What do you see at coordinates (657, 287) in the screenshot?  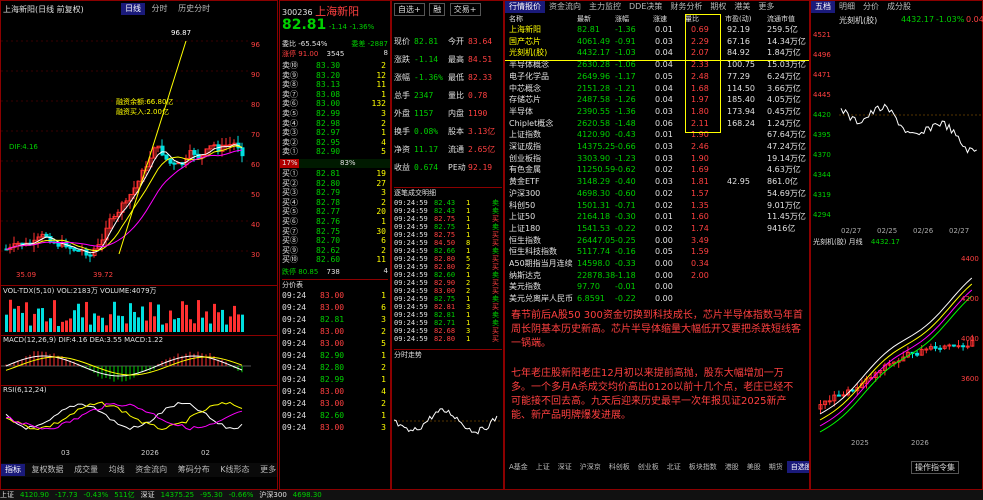 I see `watchlist-row: 美元指数 97.70 -0.01 0.00` at bounding box center [657, 287].